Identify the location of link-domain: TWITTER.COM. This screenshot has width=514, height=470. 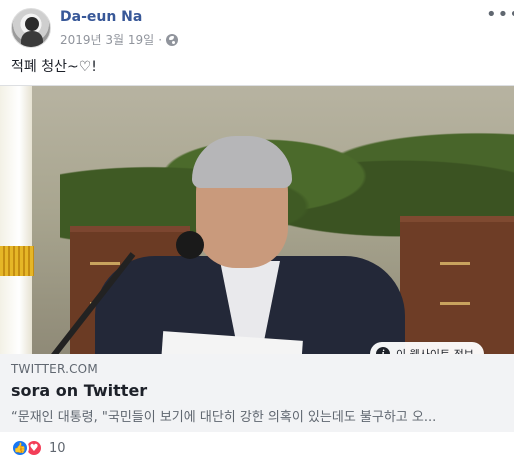
(54, 369).